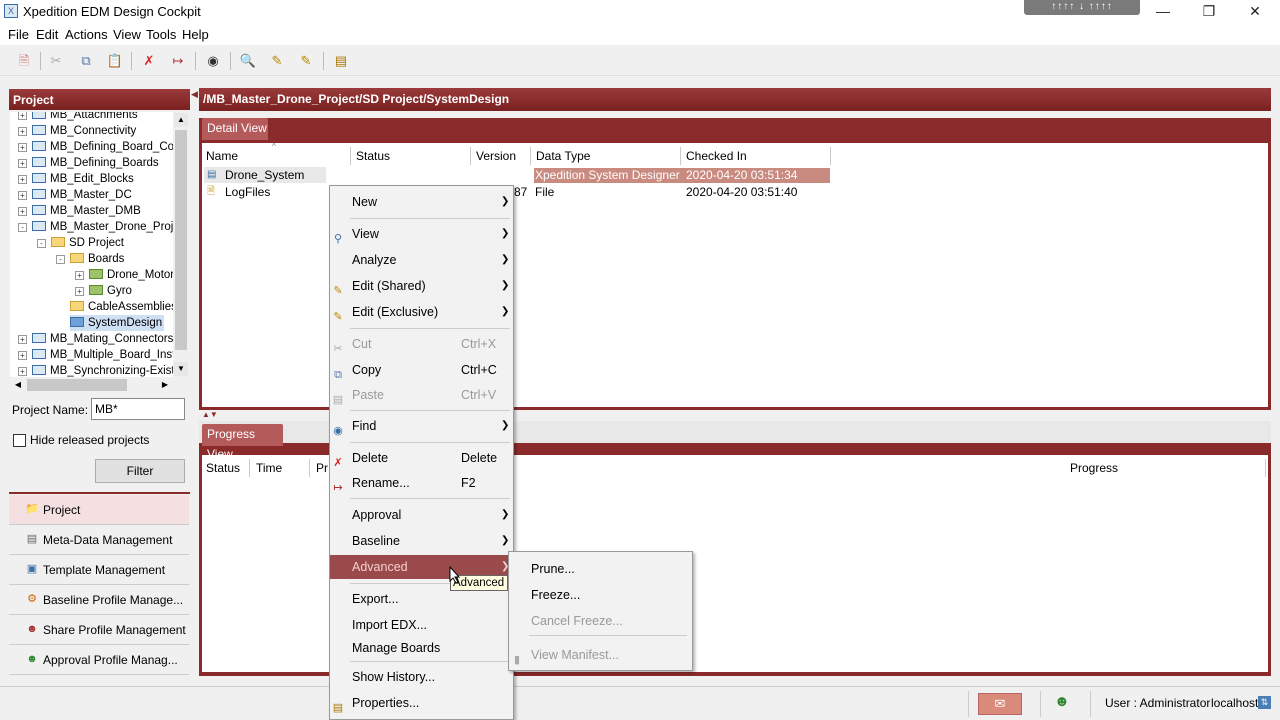  What do you see at coordinates (24, 61) in the screenshot?
I see `new-icon: 🗎` at bounding box center [24, 61].